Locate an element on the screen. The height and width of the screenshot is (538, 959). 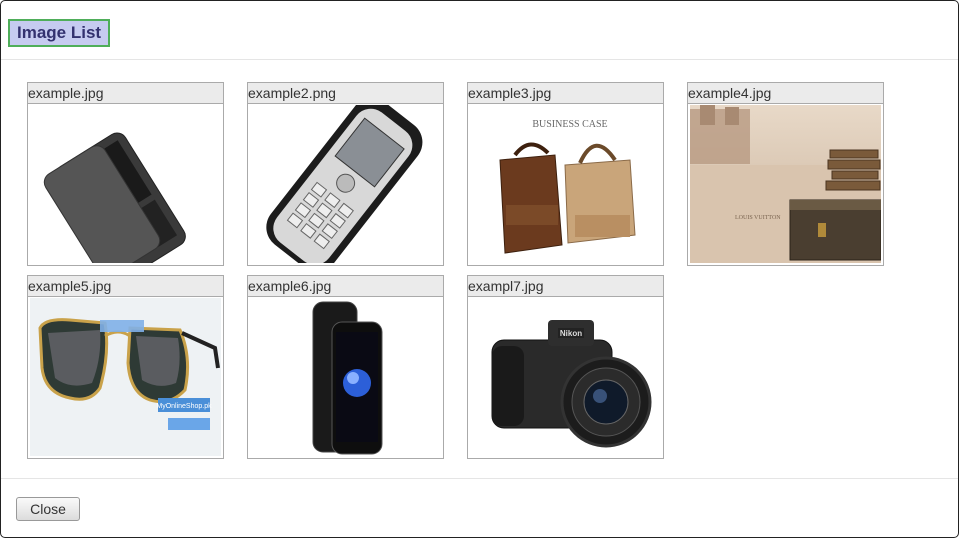
image-card: example5.jpg MyOnlineShop.pk is located at coordinates (125, 367).